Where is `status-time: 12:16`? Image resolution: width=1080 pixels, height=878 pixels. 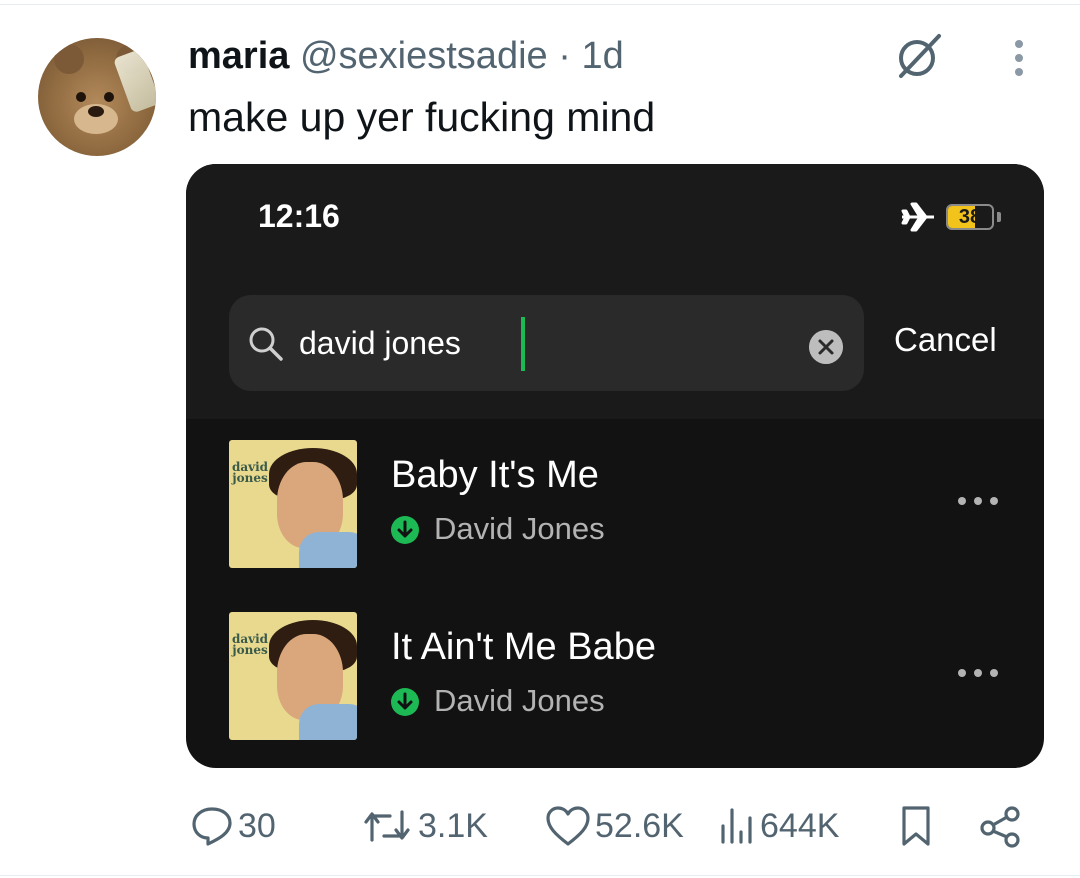 status-time: 12:16 is located at coordinates (299, 216).